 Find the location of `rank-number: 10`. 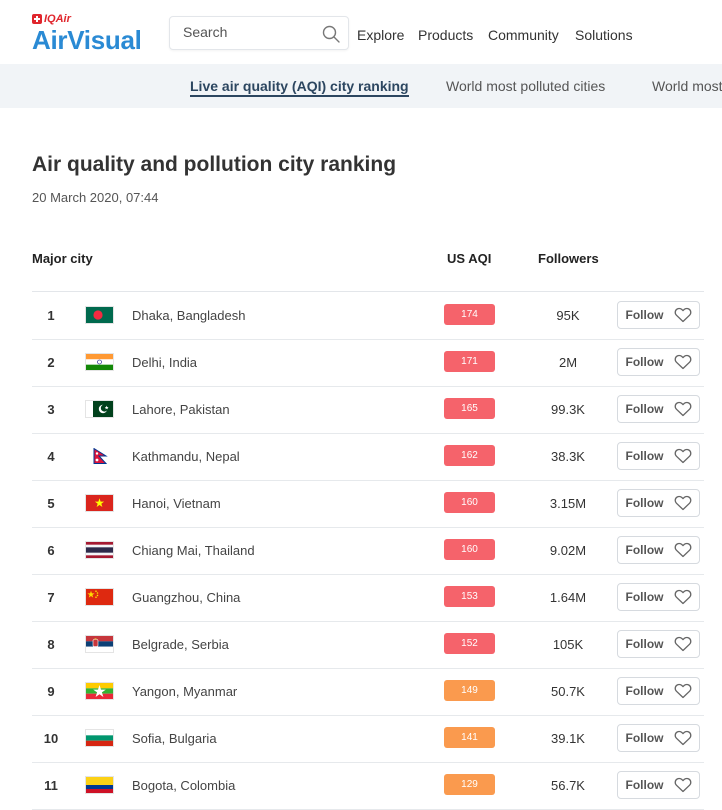

rank-number: 10 is located at coordinates (51, 738).